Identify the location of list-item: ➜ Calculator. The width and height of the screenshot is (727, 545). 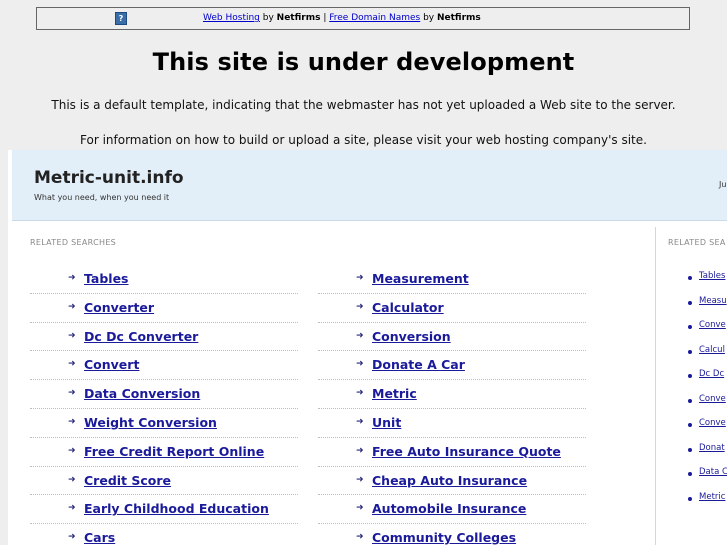
(452, 308).